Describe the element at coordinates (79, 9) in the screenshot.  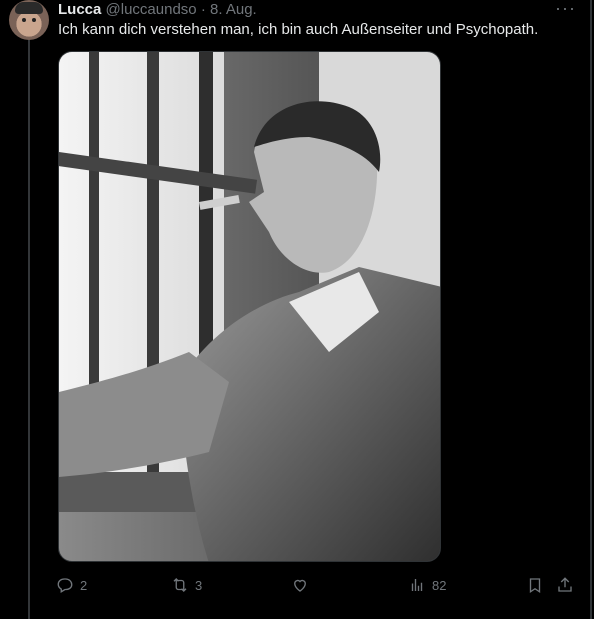
I see `display-name: Lucca` at that location.